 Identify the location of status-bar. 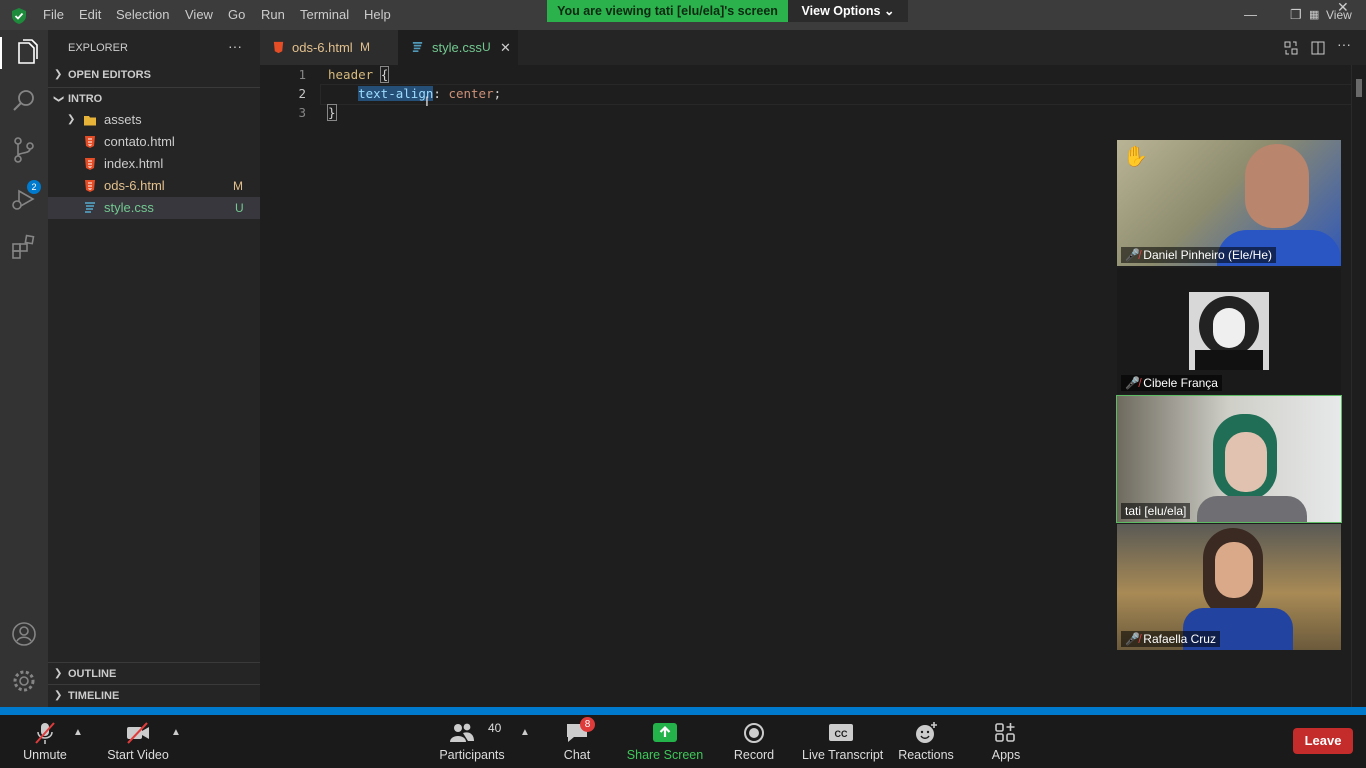
(683, 711).